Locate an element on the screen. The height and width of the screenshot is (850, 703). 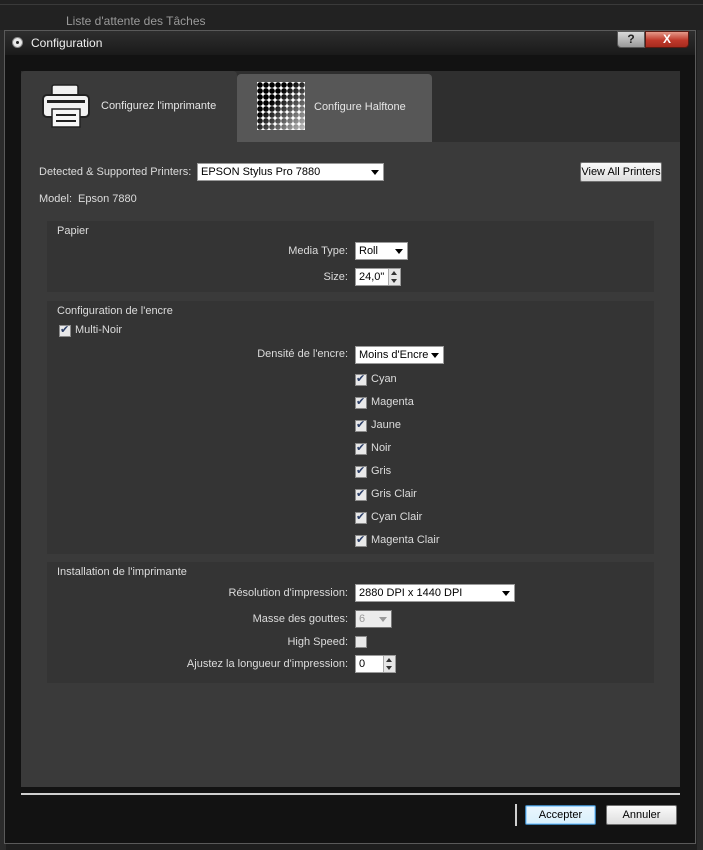
background-window-titlebar: Liste d'attente des Tâches is located at coordinates (351, 15).